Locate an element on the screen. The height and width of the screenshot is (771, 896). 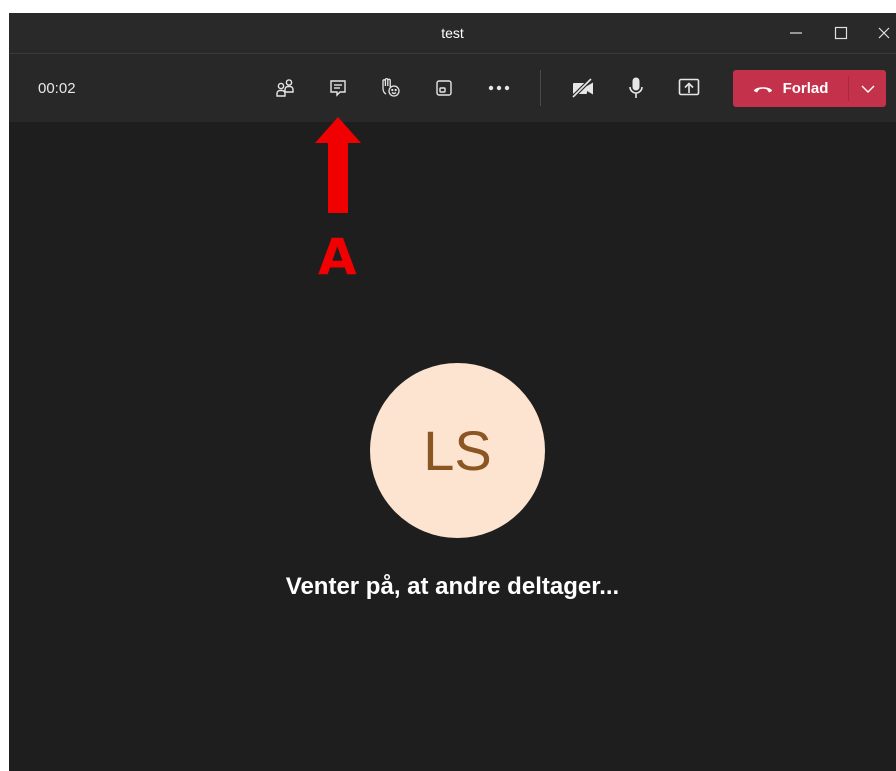
minimize-icon is located at coordinates (796, 33).